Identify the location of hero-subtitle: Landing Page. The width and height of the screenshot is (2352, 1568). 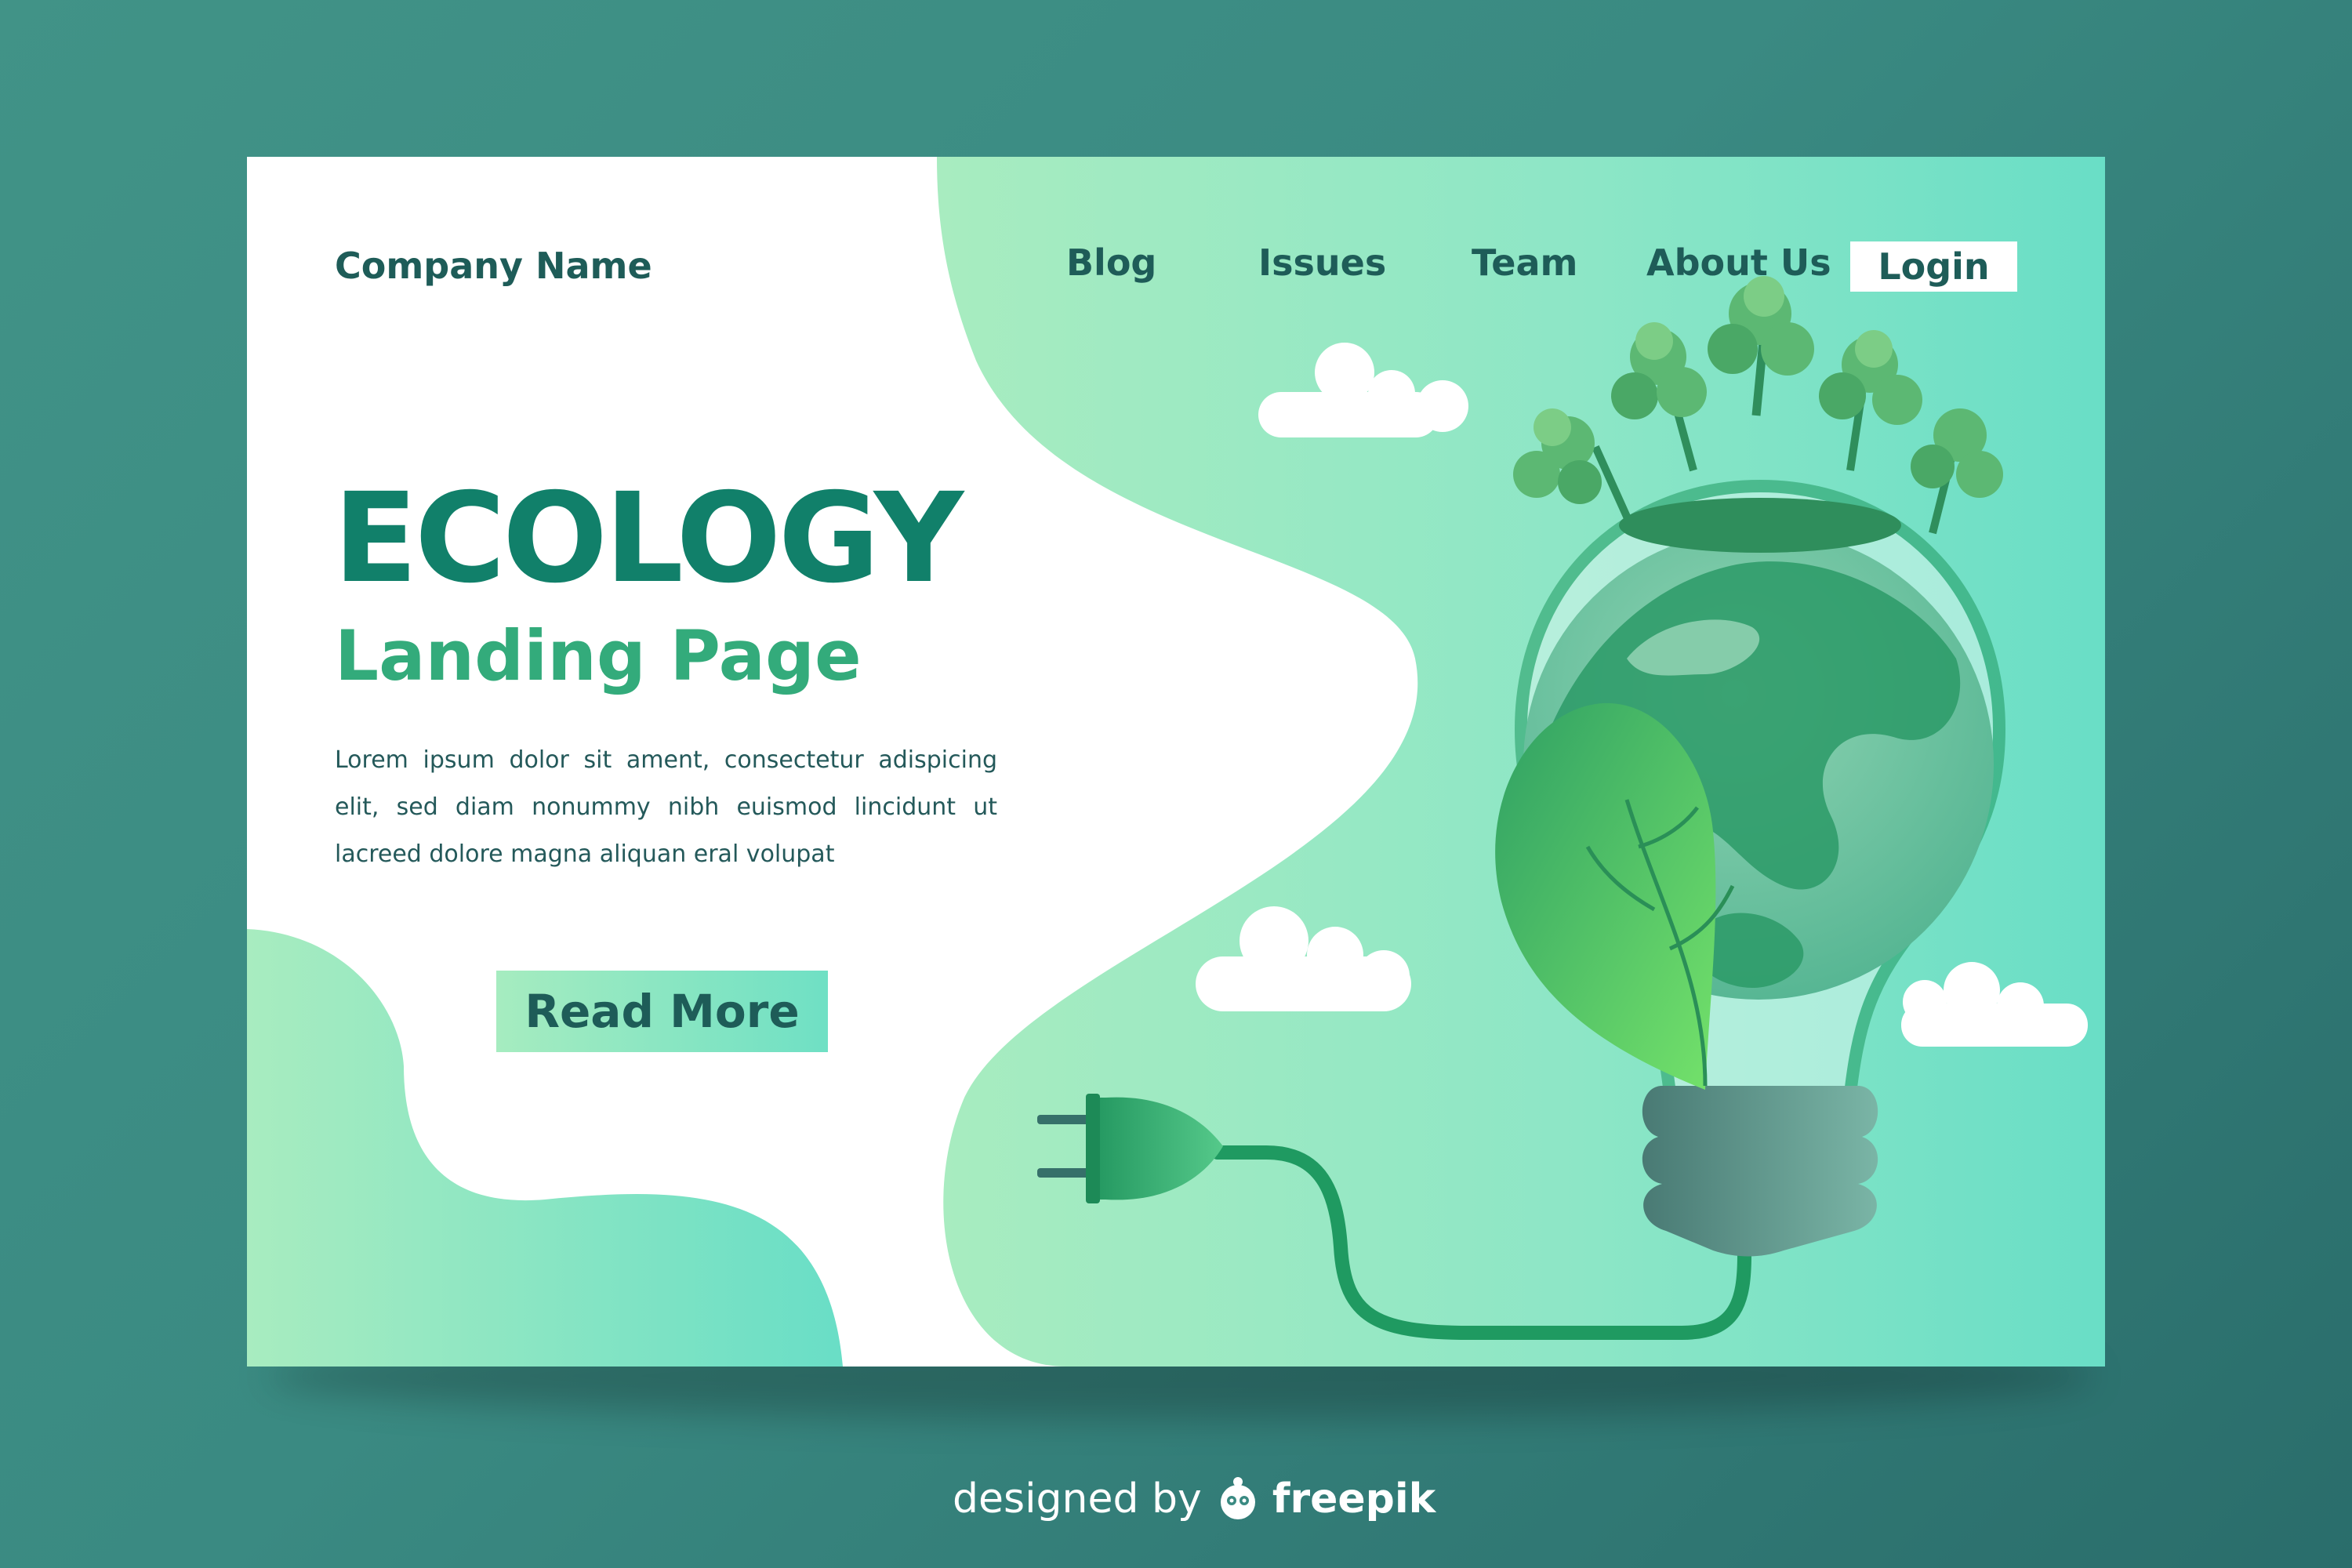
(598, 655).